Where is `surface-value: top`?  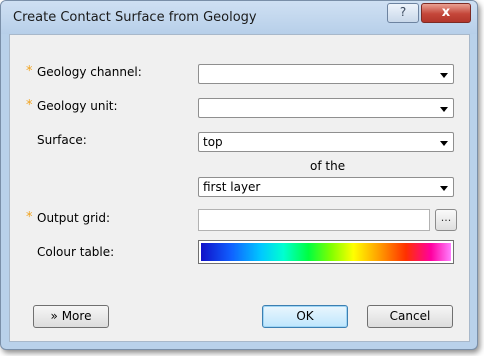 surface-value: top is located at coordinates (213, 142).